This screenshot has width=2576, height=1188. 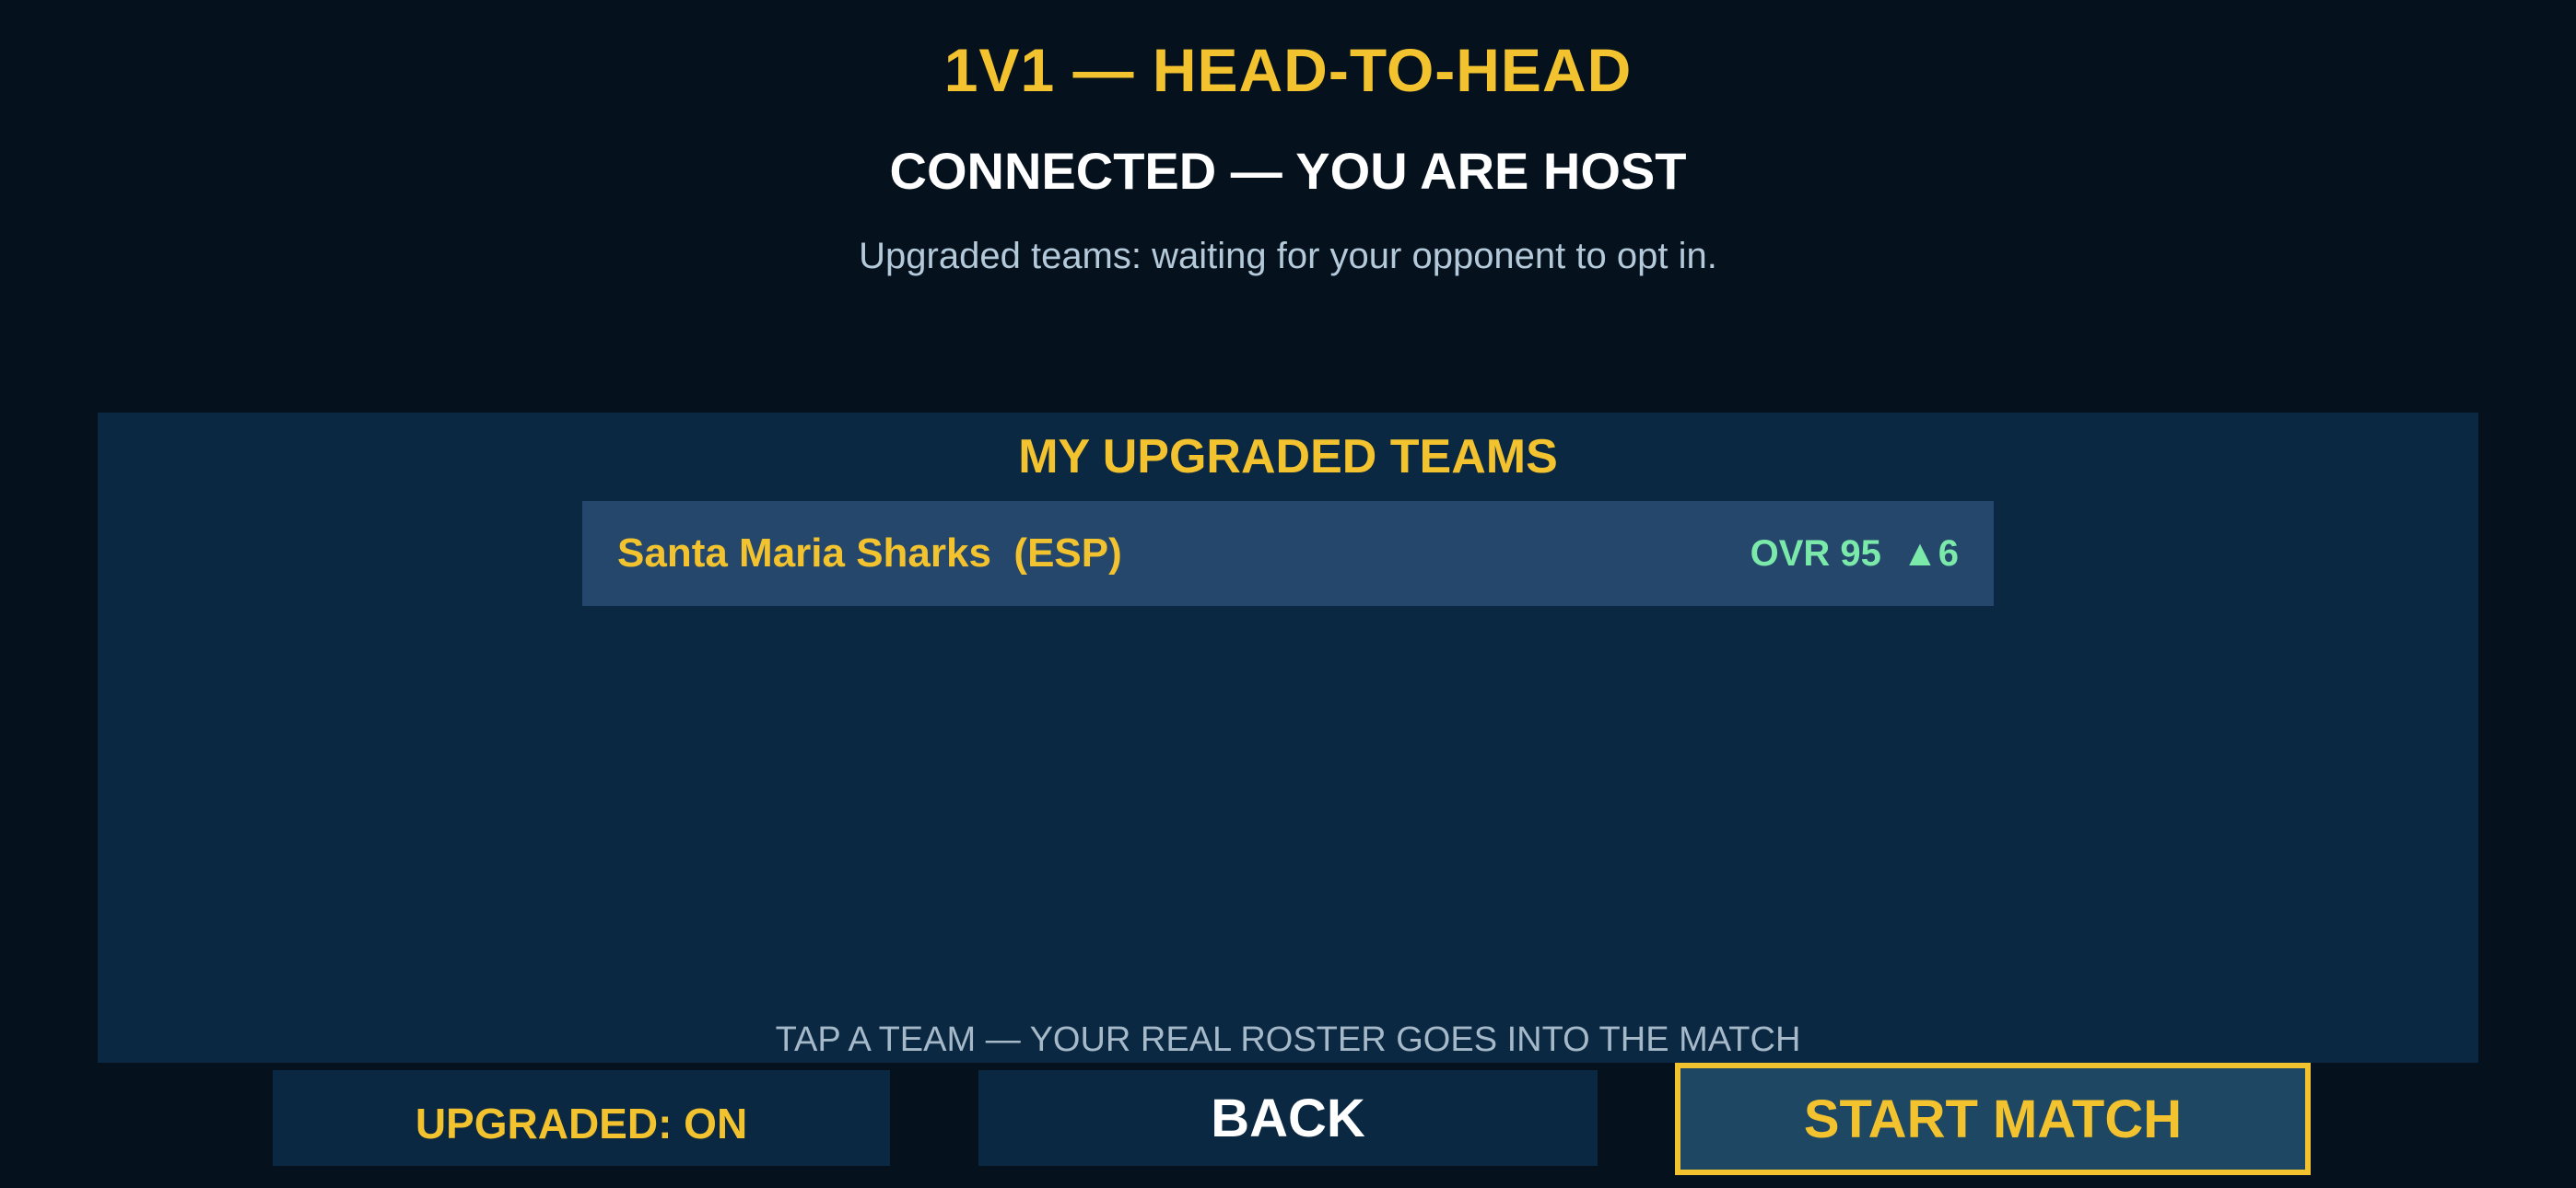 What do you see at coordinates (1854, 553) in the screenshot?
I see `team-rating: OVR 95 ▲6` at bounding box center [1854, 553].